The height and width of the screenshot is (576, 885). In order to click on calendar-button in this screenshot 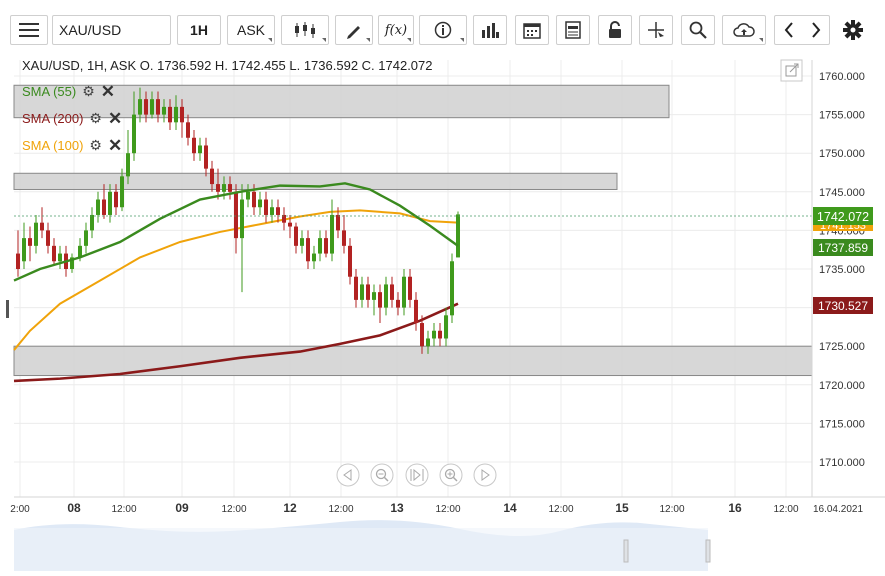, I will do `click(532, 30)`.